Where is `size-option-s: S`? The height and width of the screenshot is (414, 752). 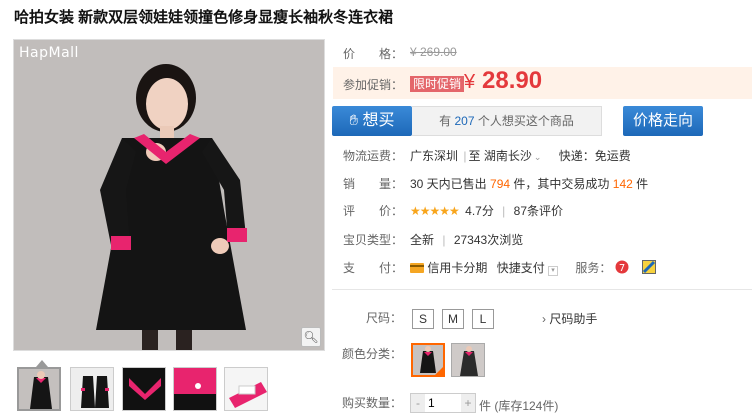
size-option-s: S is located at coordinates (423, 319).